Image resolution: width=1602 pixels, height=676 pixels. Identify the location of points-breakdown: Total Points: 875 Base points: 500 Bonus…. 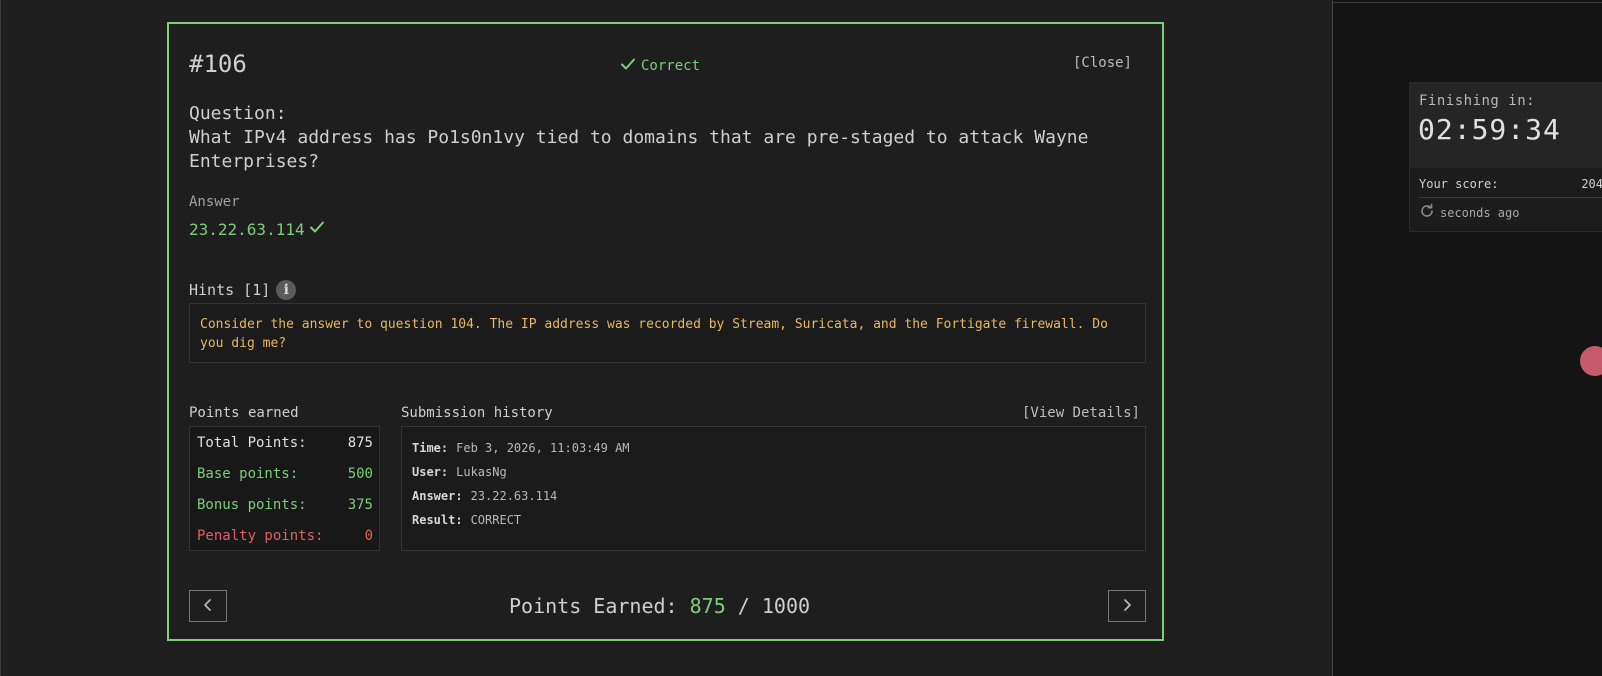
(284, 488).